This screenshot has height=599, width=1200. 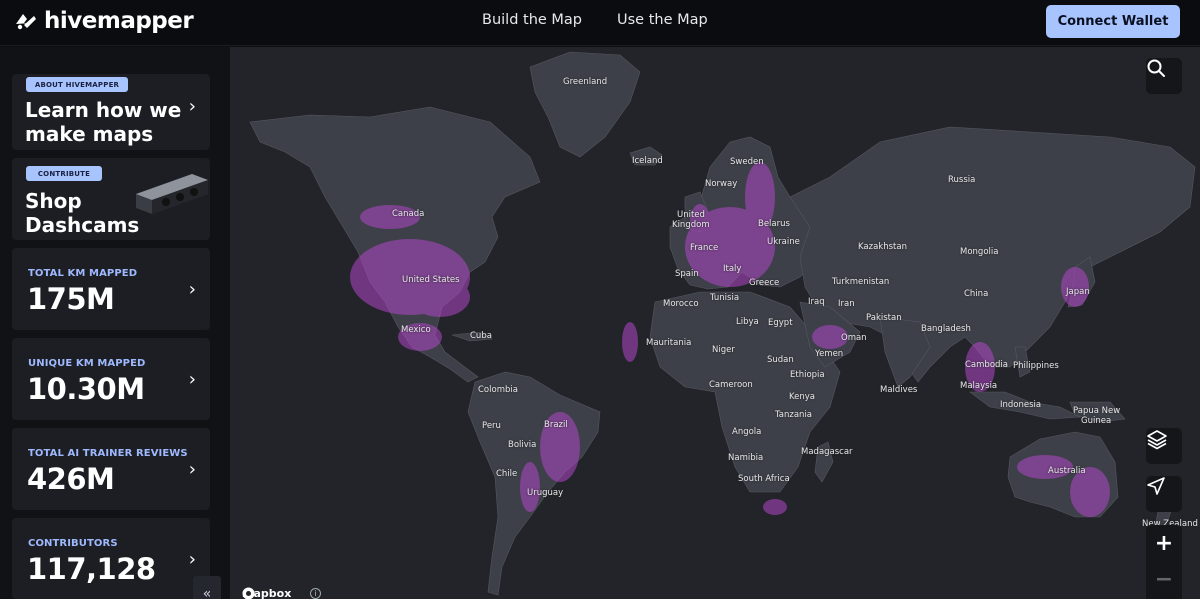 What do you see at coordinates (721, 184) in the screenshot?
I see `map-label: Norway` at bounding box center [721, 184].